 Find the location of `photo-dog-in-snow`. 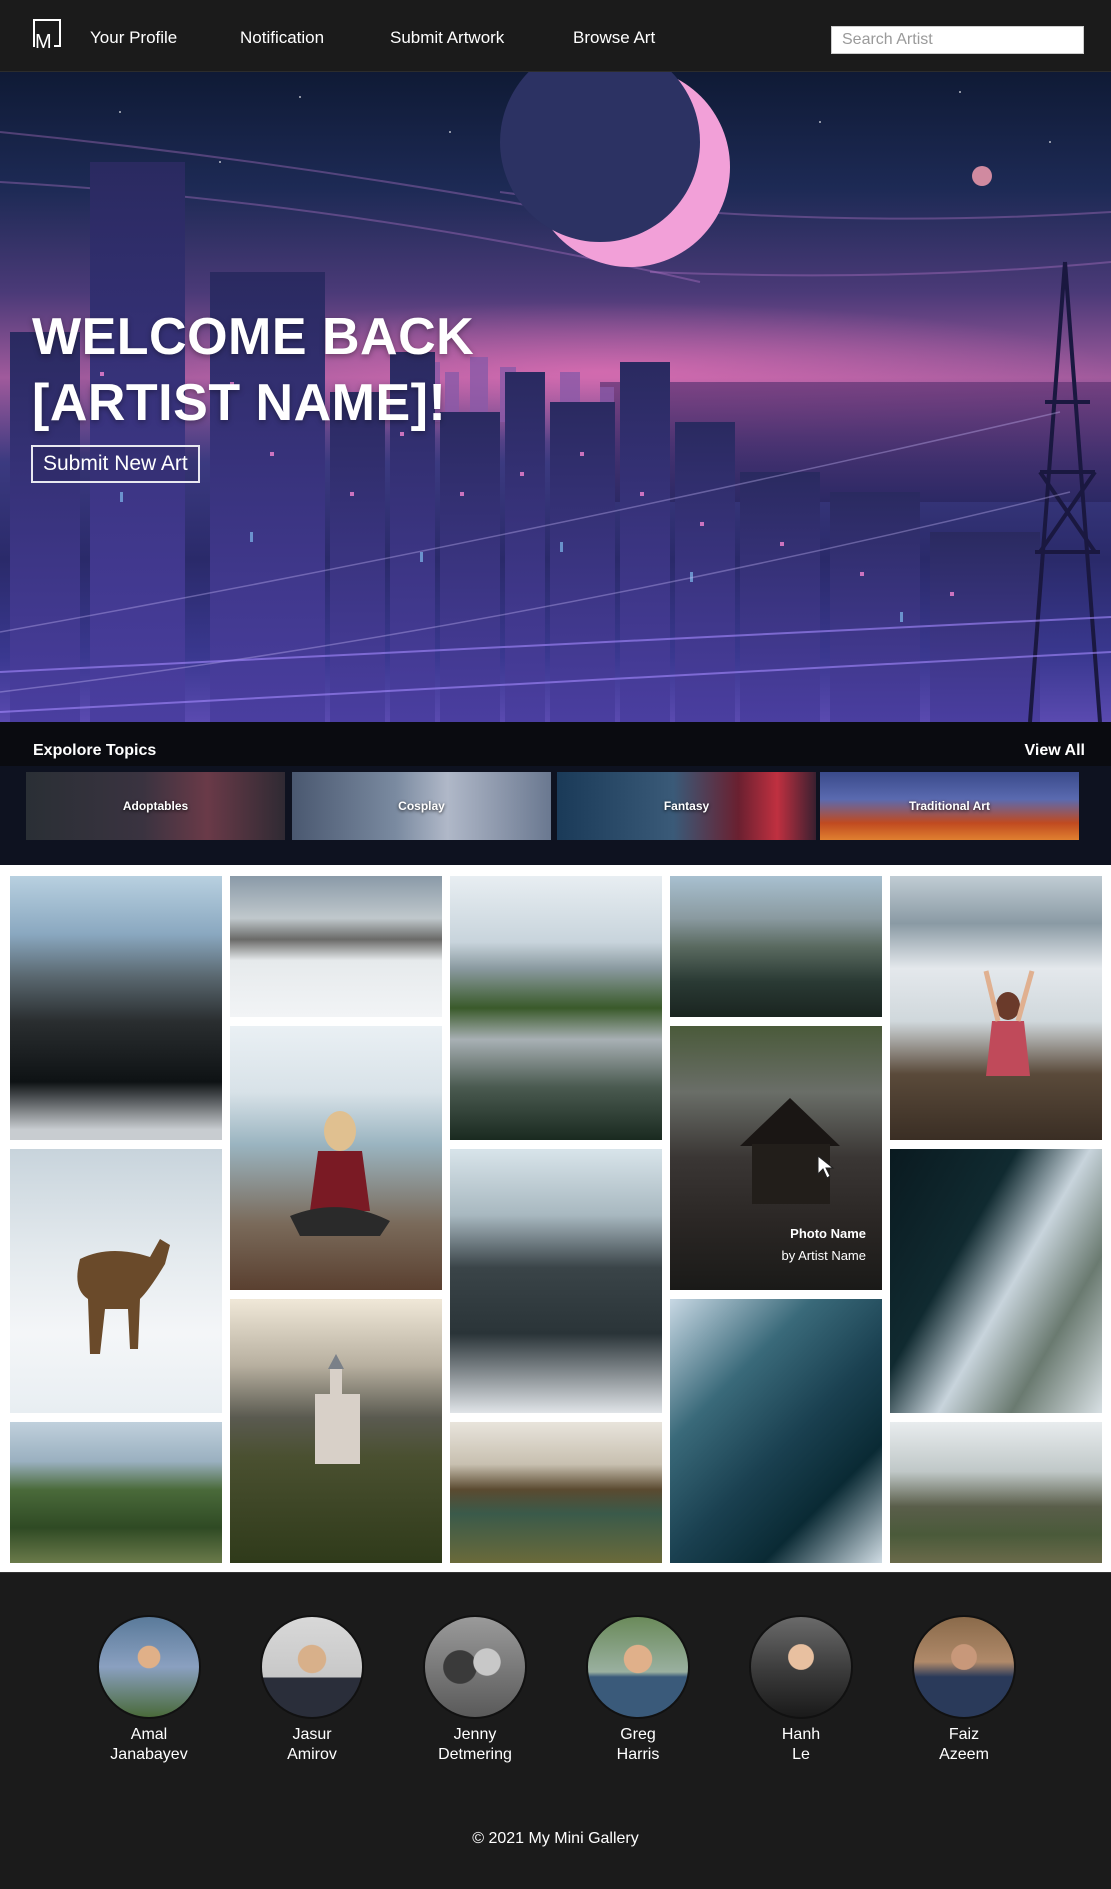

photo-dog-in-snow is located at coordinates (116, 1281).